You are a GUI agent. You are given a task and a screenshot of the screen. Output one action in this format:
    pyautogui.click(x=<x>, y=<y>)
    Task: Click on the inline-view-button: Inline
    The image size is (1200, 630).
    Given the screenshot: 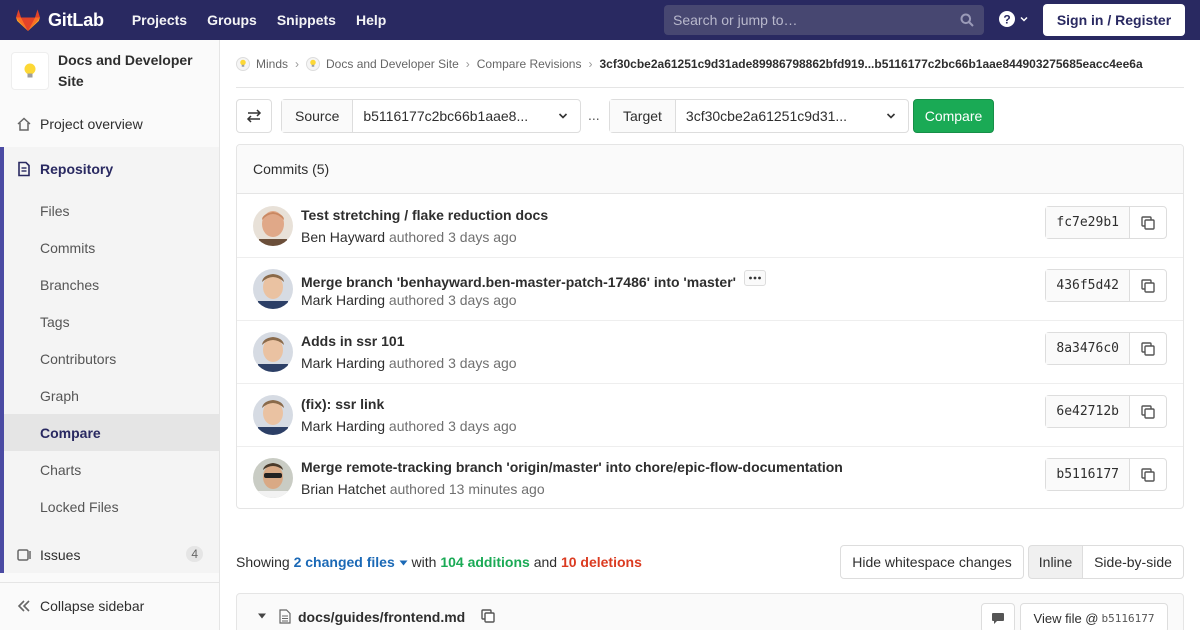 What is the action you would take?
    pyautogui.click(x=1055, y=562)
    